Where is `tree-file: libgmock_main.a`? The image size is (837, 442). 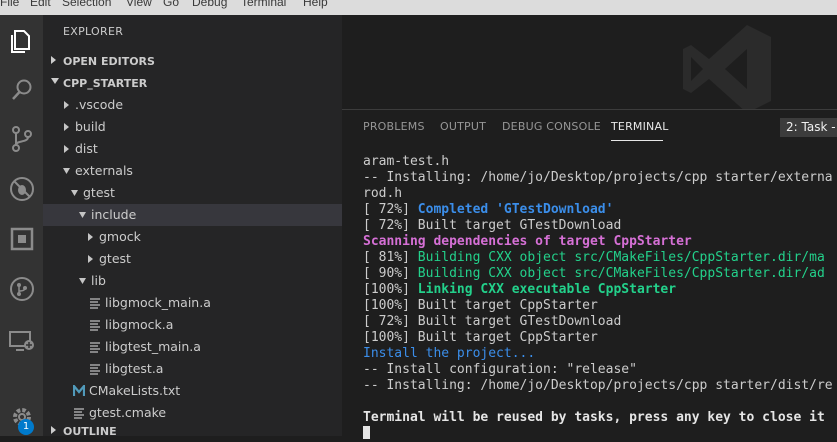 tree-file: libgmock_main.a is located at coordinates (192, 303).